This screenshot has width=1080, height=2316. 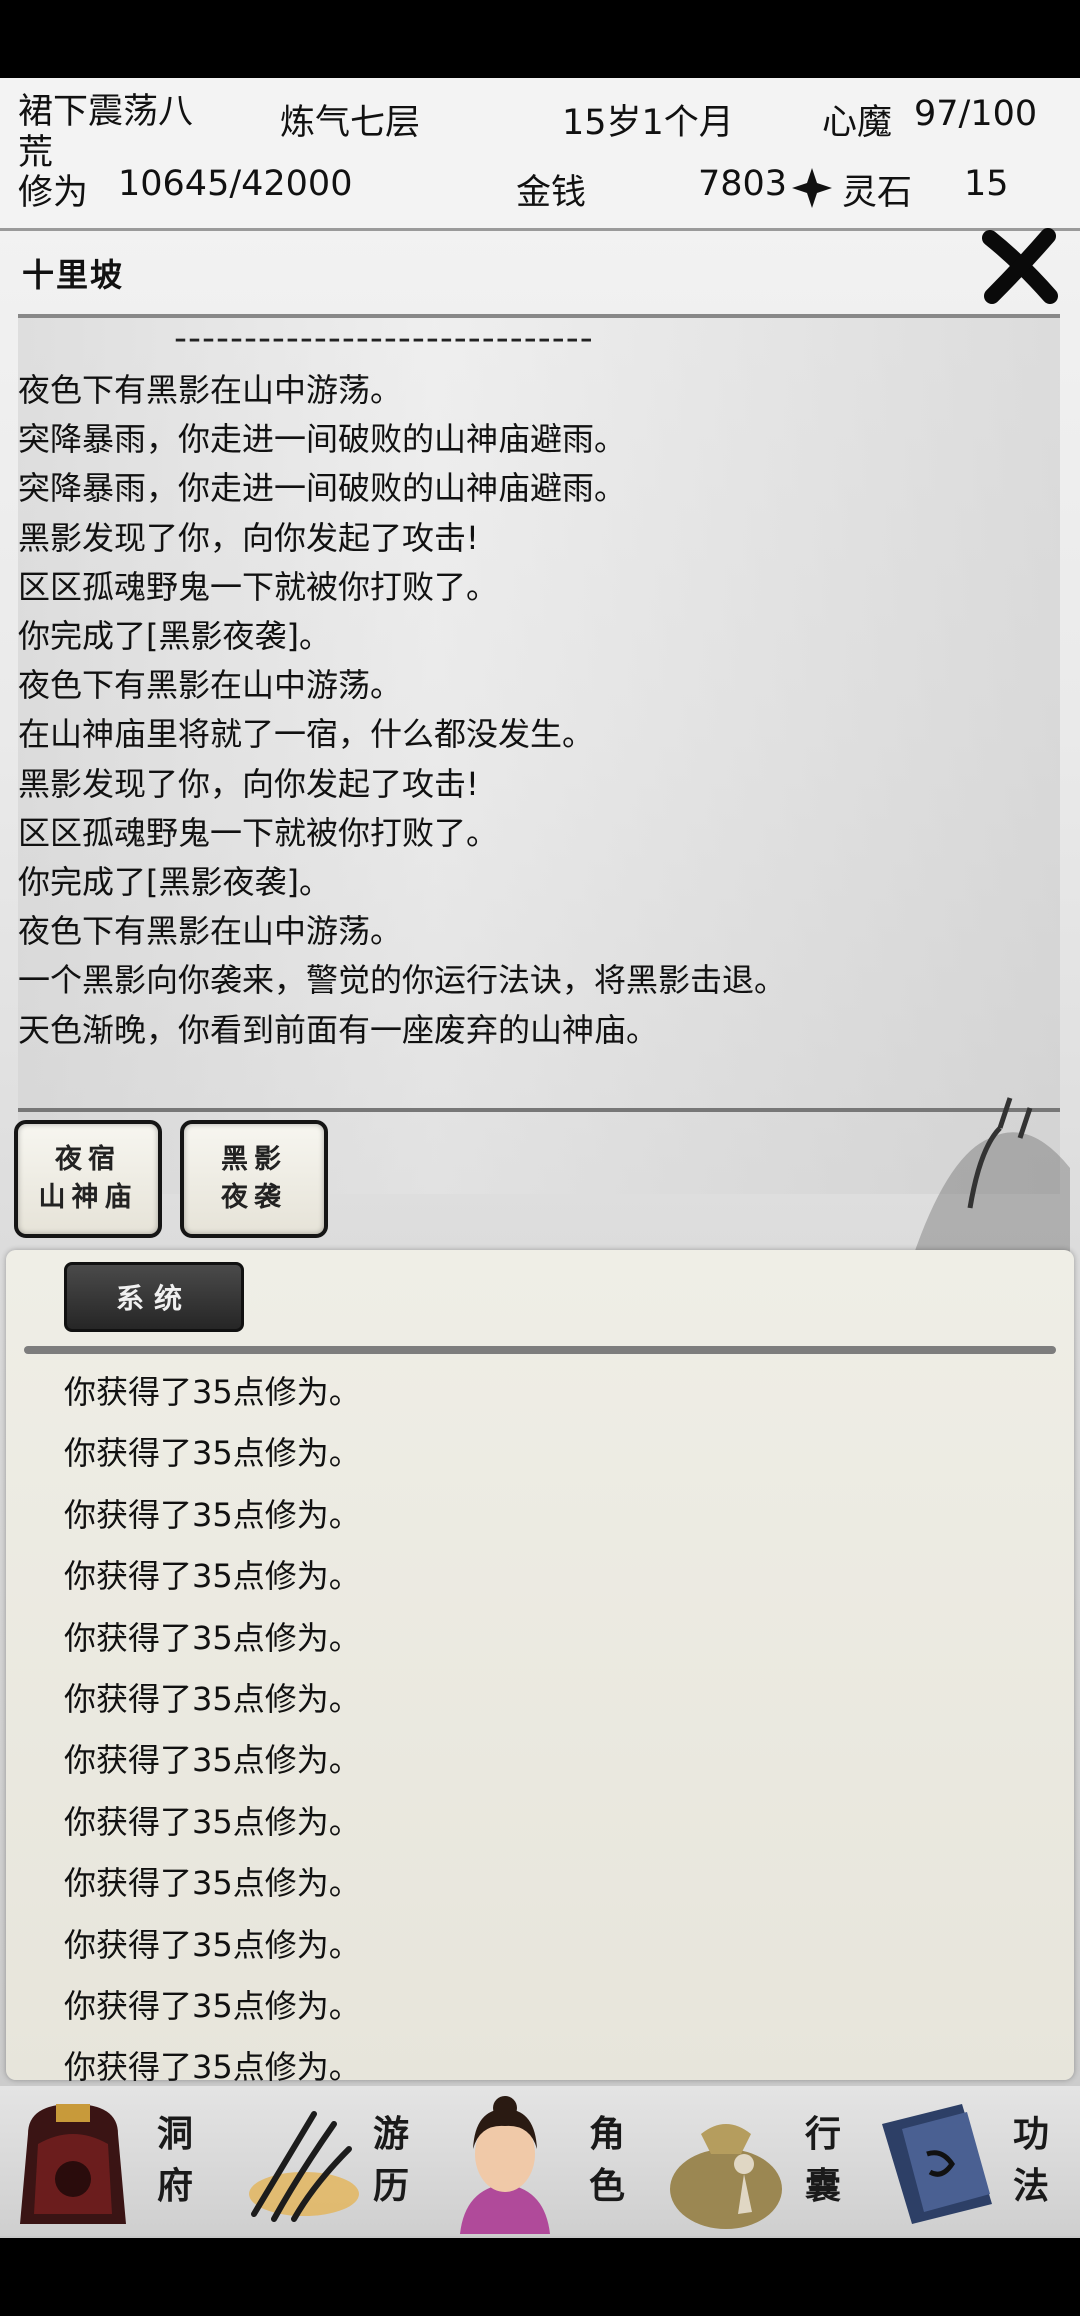 I want to click on event-button-label-line1: 夜宿, so click(x=88, y=1159).